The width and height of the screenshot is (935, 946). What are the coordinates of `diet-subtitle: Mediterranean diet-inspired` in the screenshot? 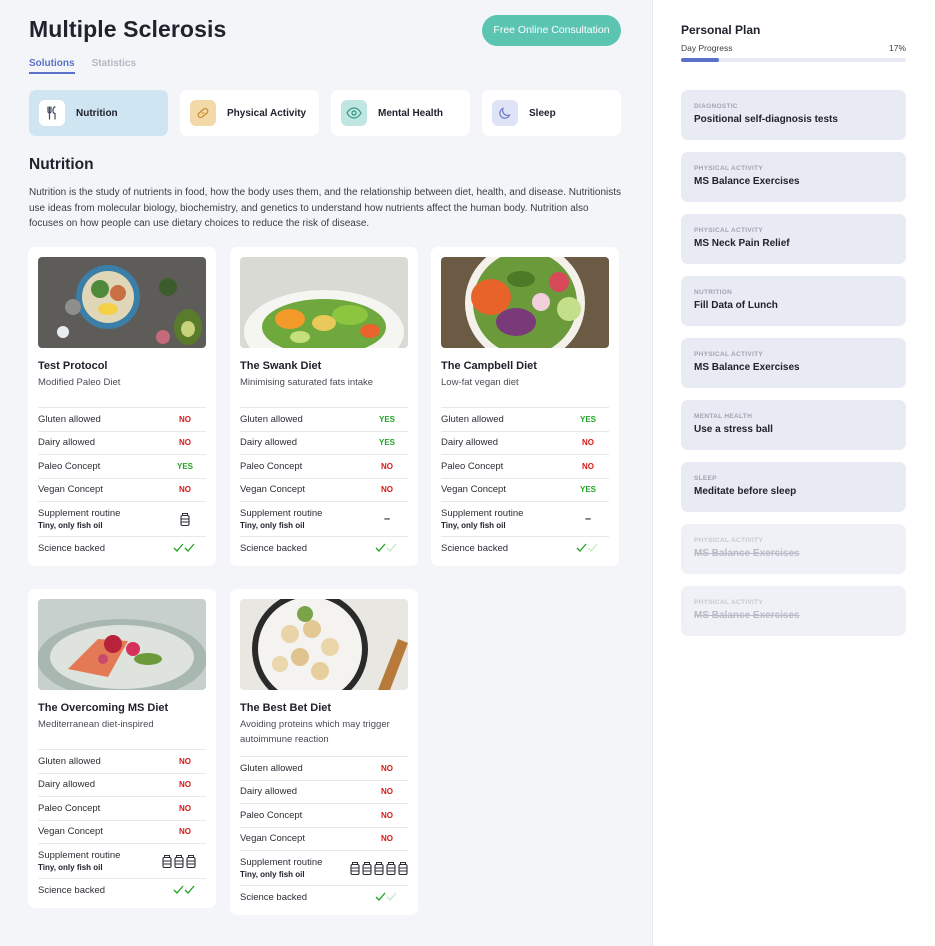 It's located at (96, 724).